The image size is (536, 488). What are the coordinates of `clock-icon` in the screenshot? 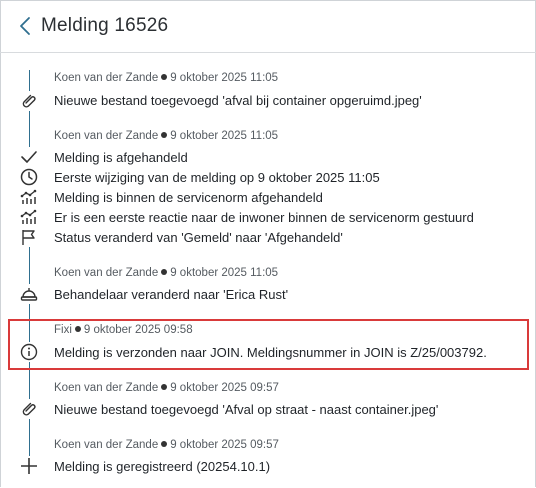 It's located at (29, 177).